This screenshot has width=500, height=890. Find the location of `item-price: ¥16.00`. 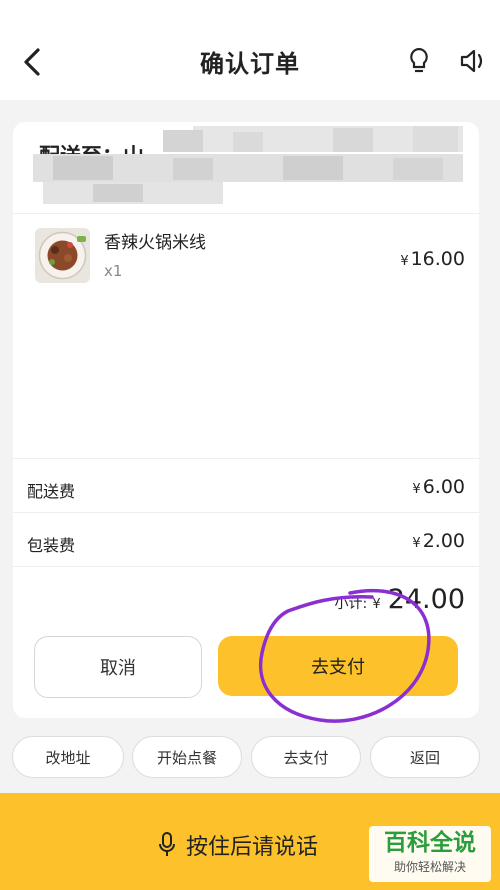

item-price: ¥16.00 is located at coordinates (432, 259).